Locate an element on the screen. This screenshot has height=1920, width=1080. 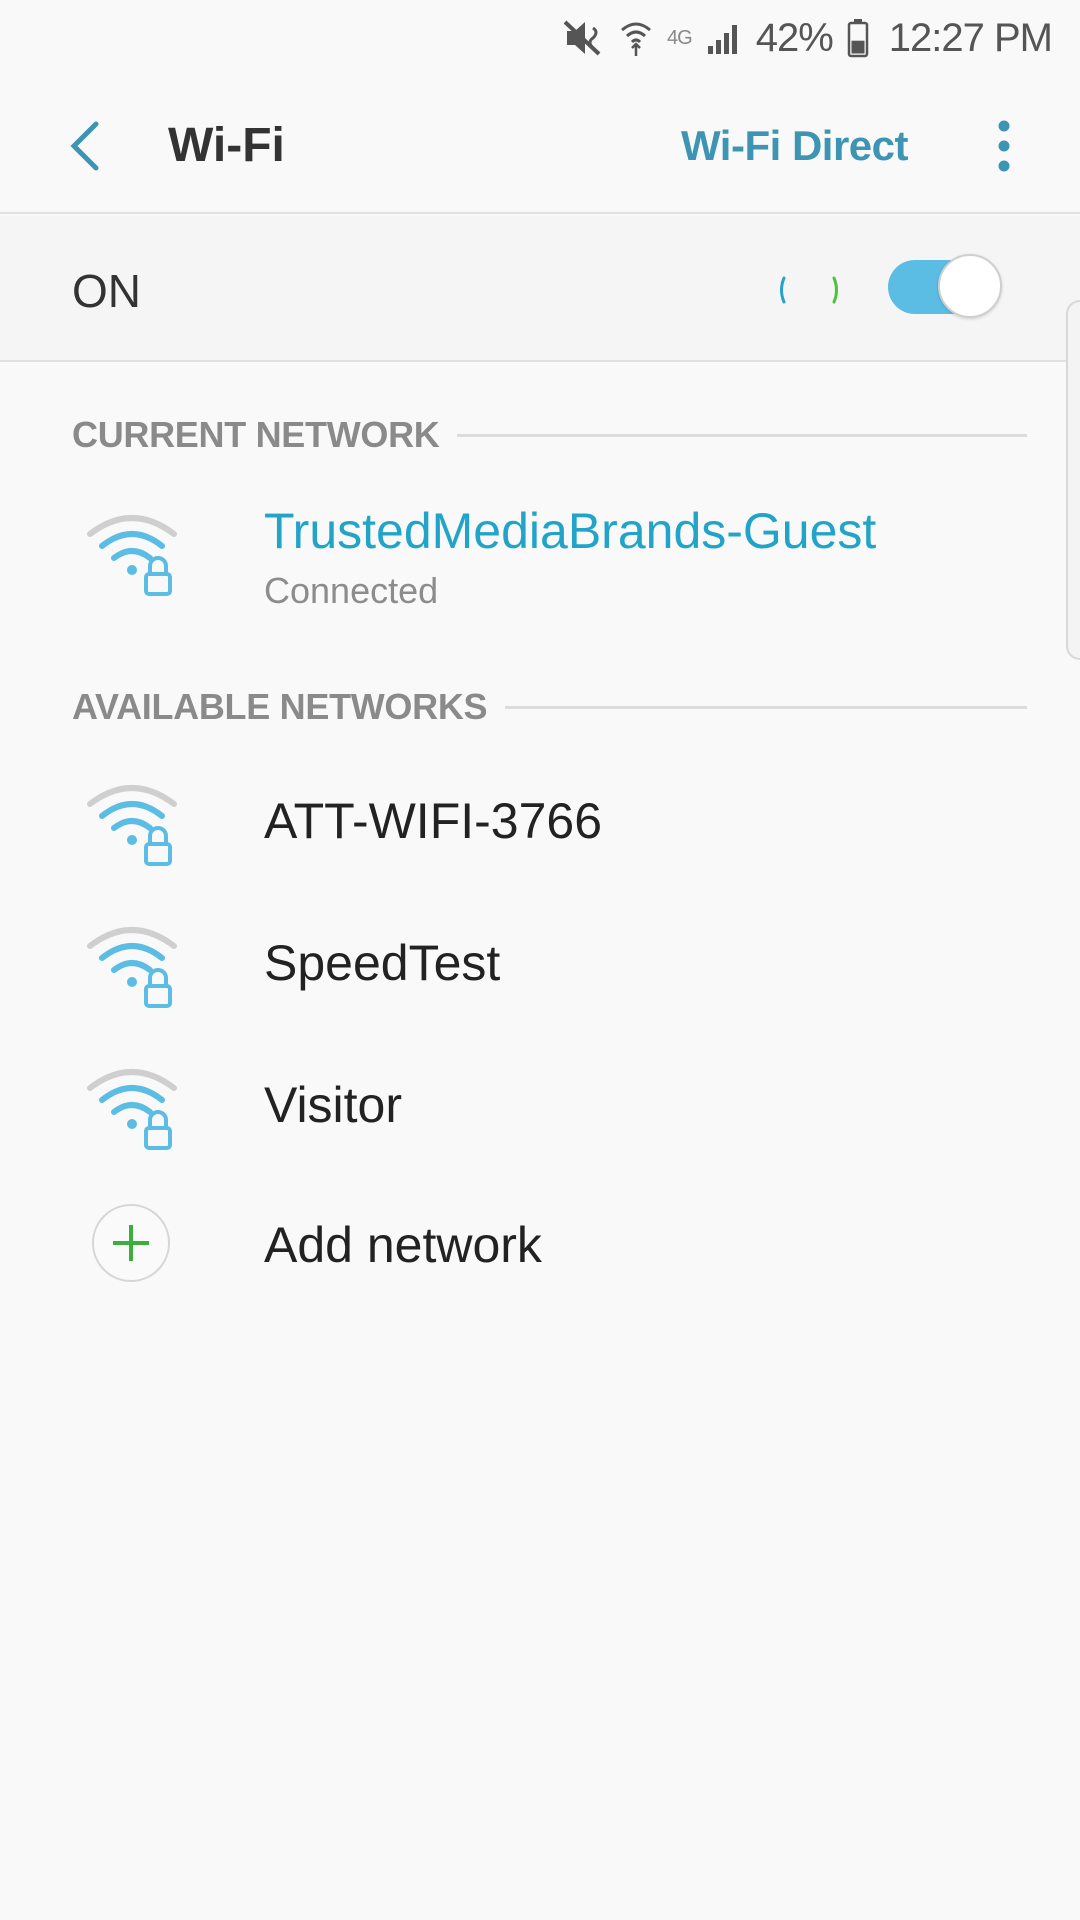
add-network-label: Add network is located at coordinates (403, 1245).